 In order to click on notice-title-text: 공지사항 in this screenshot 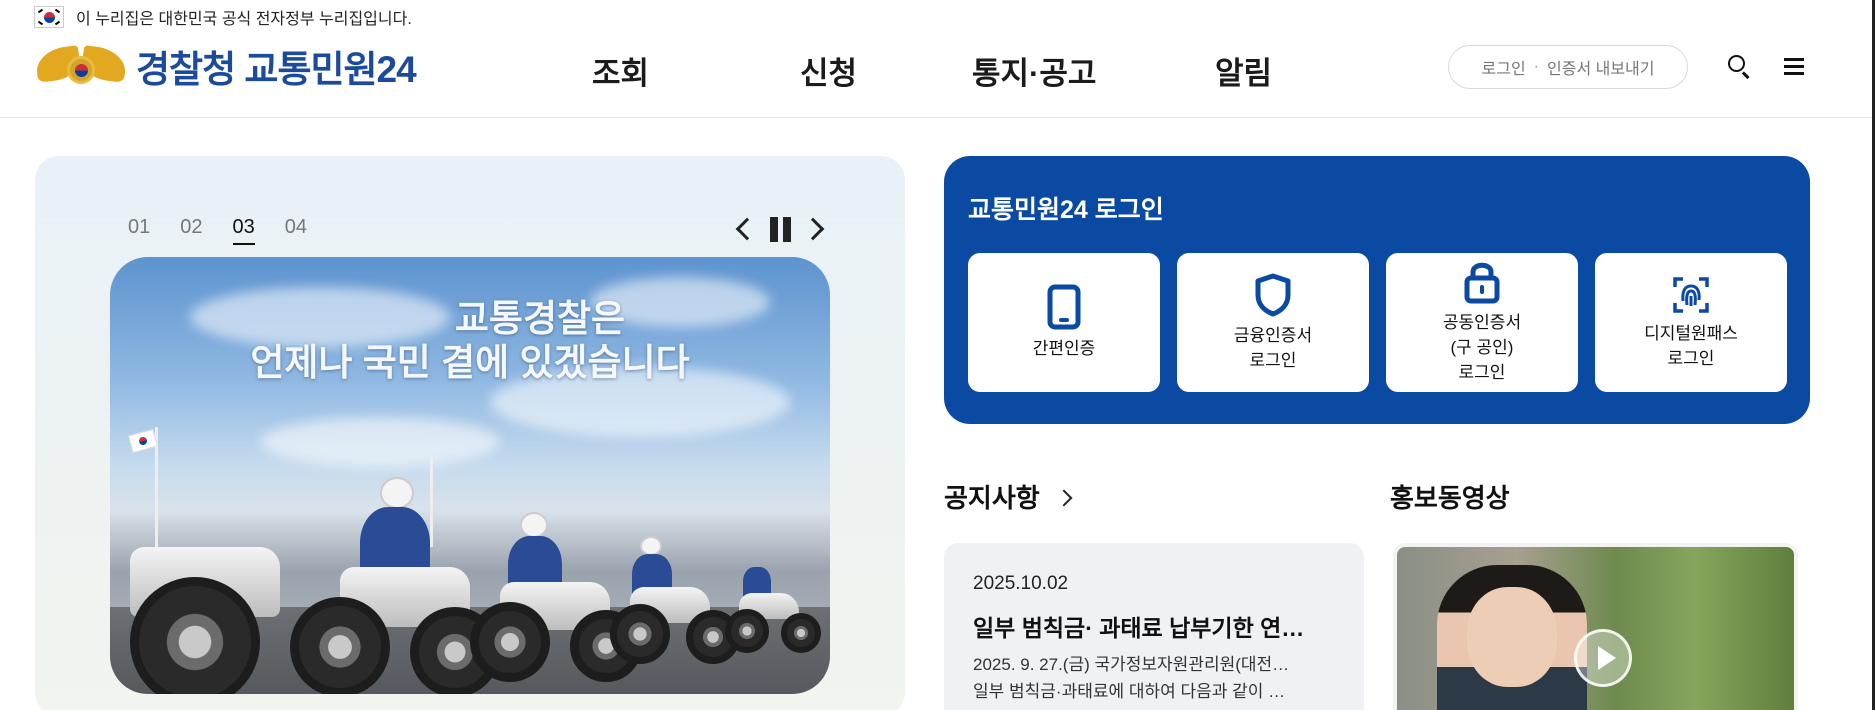, I will do `click(992, 498)`.